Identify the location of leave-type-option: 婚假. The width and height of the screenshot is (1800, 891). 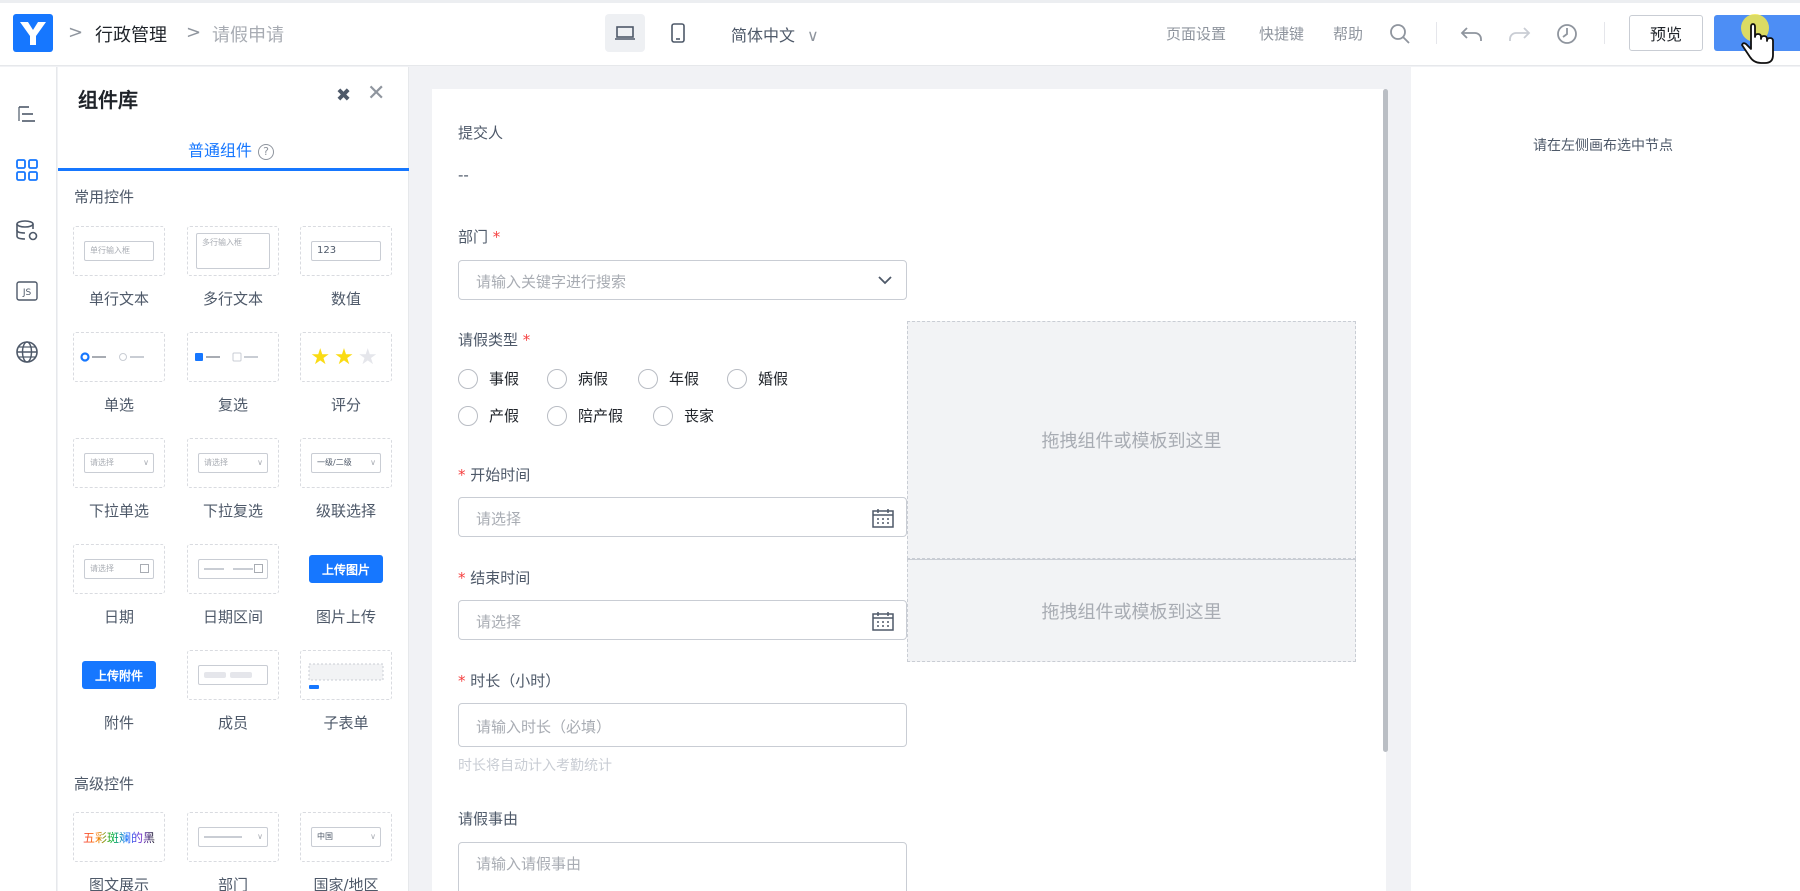
(757, 378).